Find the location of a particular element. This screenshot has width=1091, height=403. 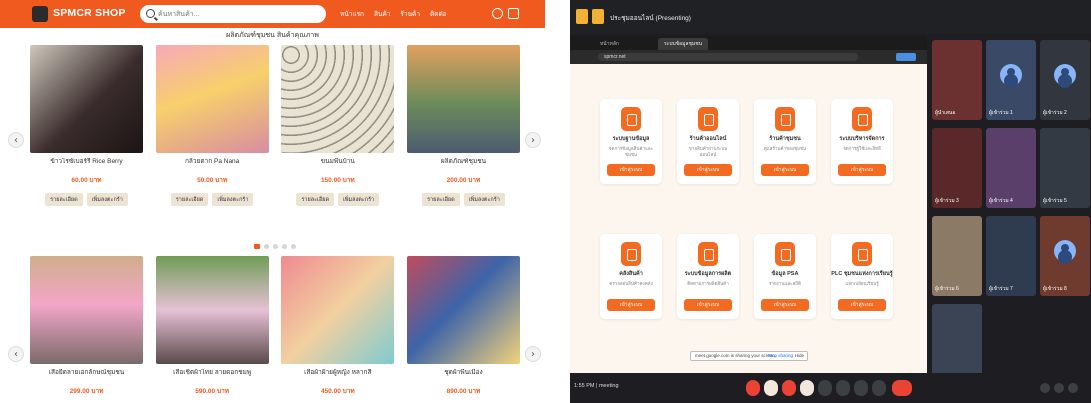

presenting-icon is located at coordinates (598, 16).